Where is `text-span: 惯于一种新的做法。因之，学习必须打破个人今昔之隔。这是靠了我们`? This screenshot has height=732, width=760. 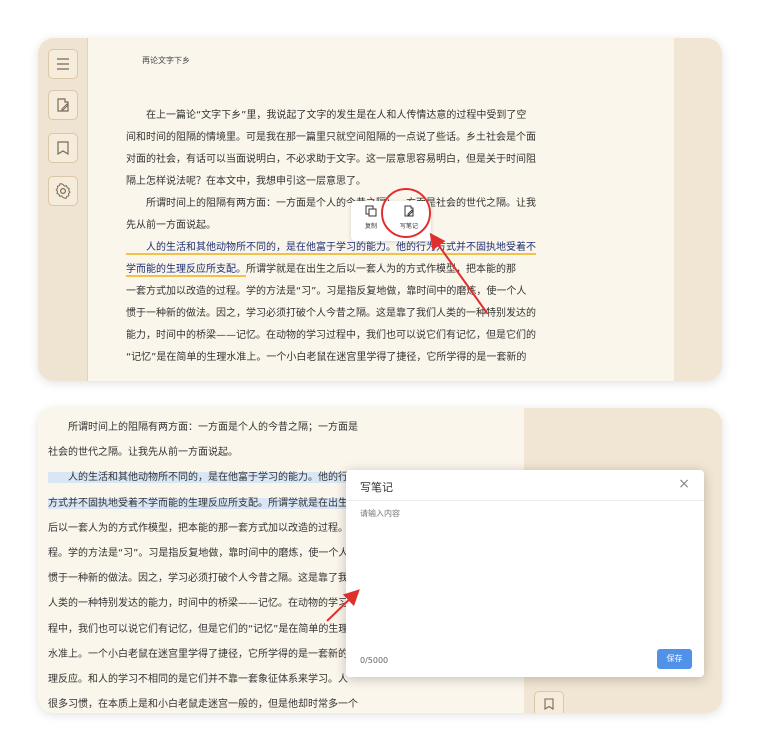 text-span: 惯于一种新的做法。因之，学习必须打破个人今昔之隔。这是靠了我们 is located at coordinates (203, 579).